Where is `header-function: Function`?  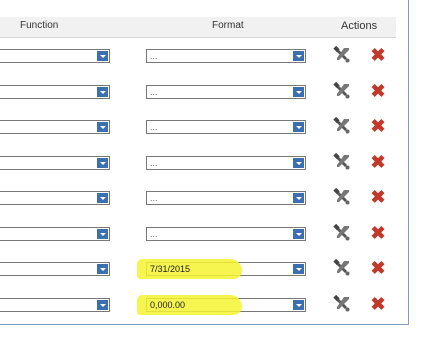
header-function: Function is located at coordinates (39, 25).